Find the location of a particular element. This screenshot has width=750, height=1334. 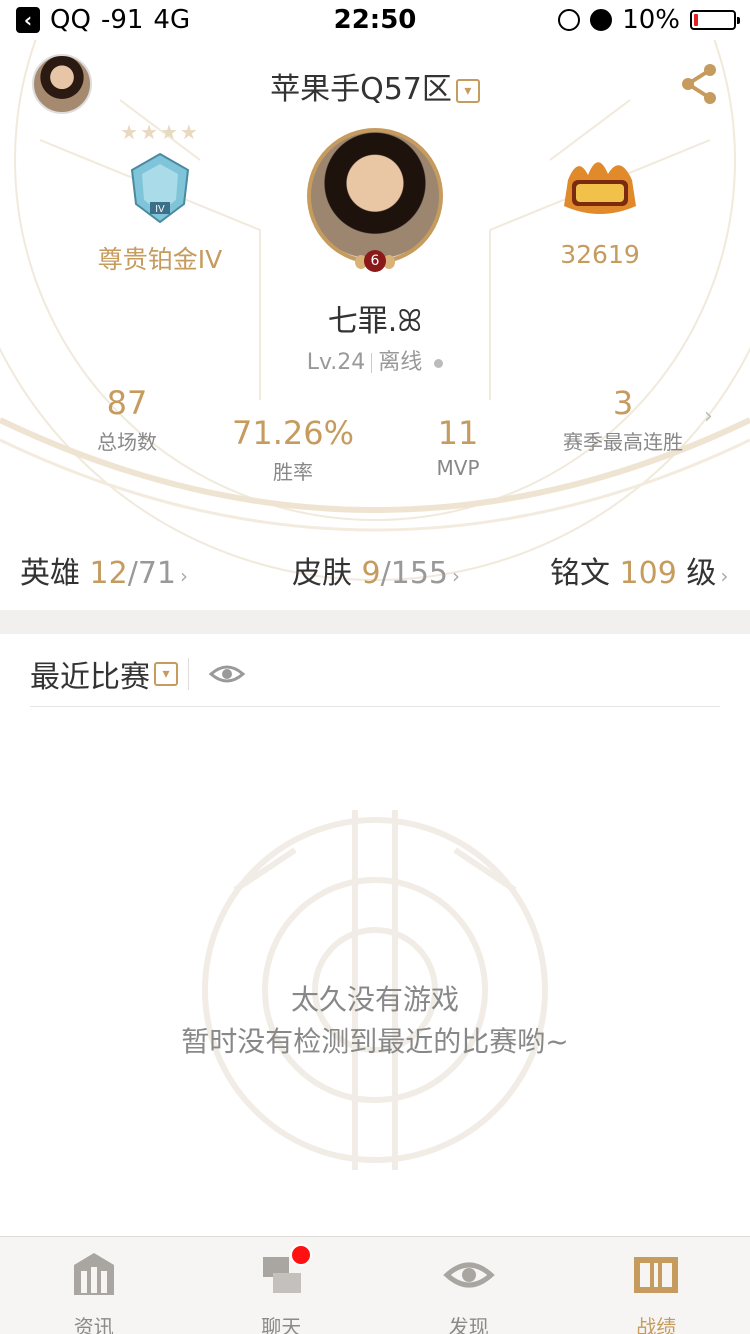

tab-records: 战绩 is located at coordinates (656, 1285).